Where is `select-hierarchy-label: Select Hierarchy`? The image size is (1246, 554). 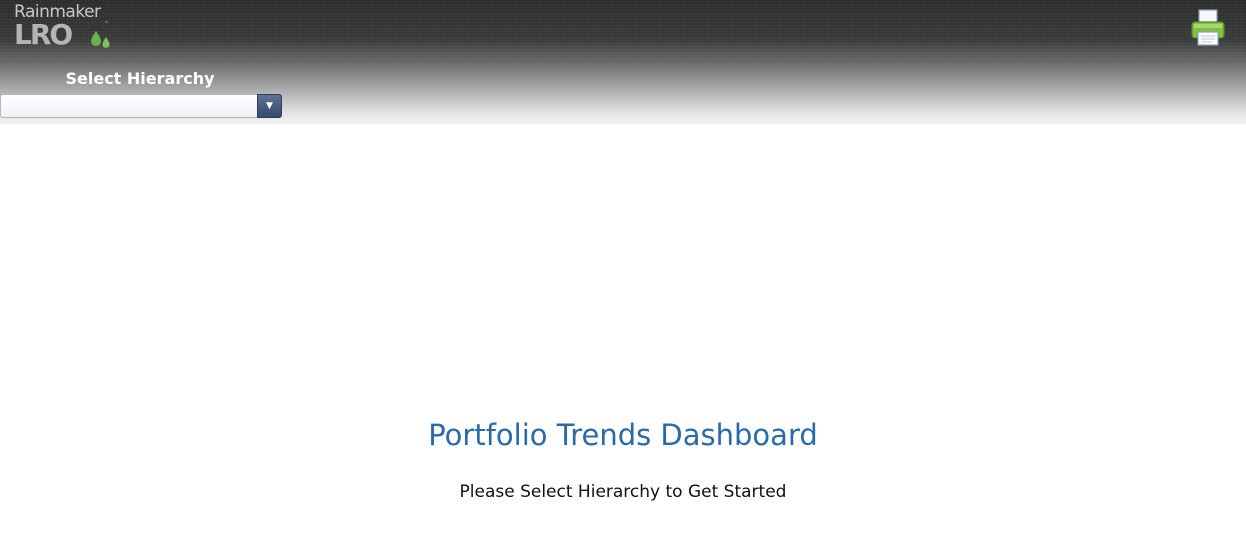 select-hierarchy-label: Select Hierarchy is located at coordinates (140, 78).